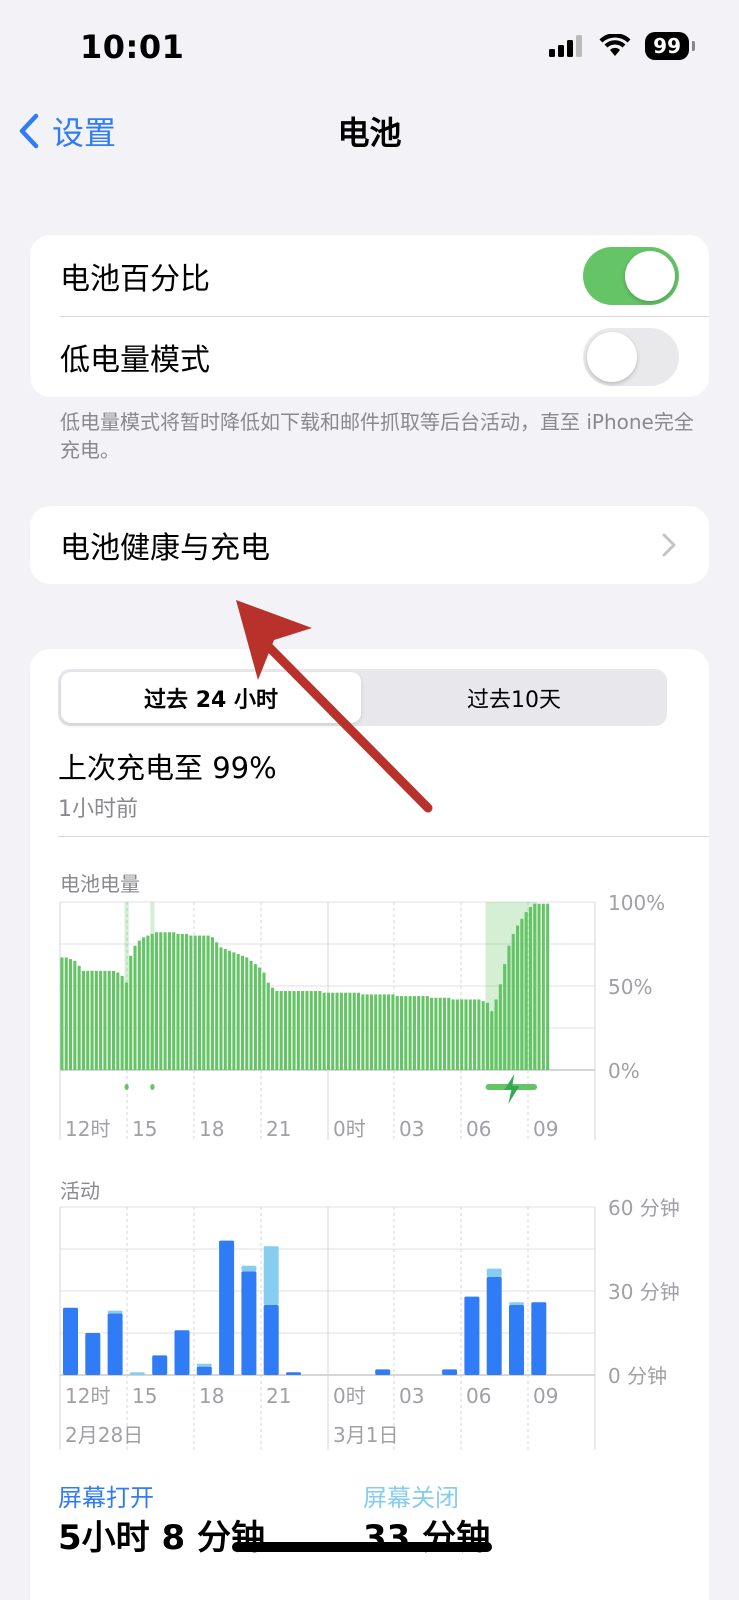 Image resolution: width=739 pixels, height=1600 pixels. I want to click on page-title: 电池, so click(369, 133).